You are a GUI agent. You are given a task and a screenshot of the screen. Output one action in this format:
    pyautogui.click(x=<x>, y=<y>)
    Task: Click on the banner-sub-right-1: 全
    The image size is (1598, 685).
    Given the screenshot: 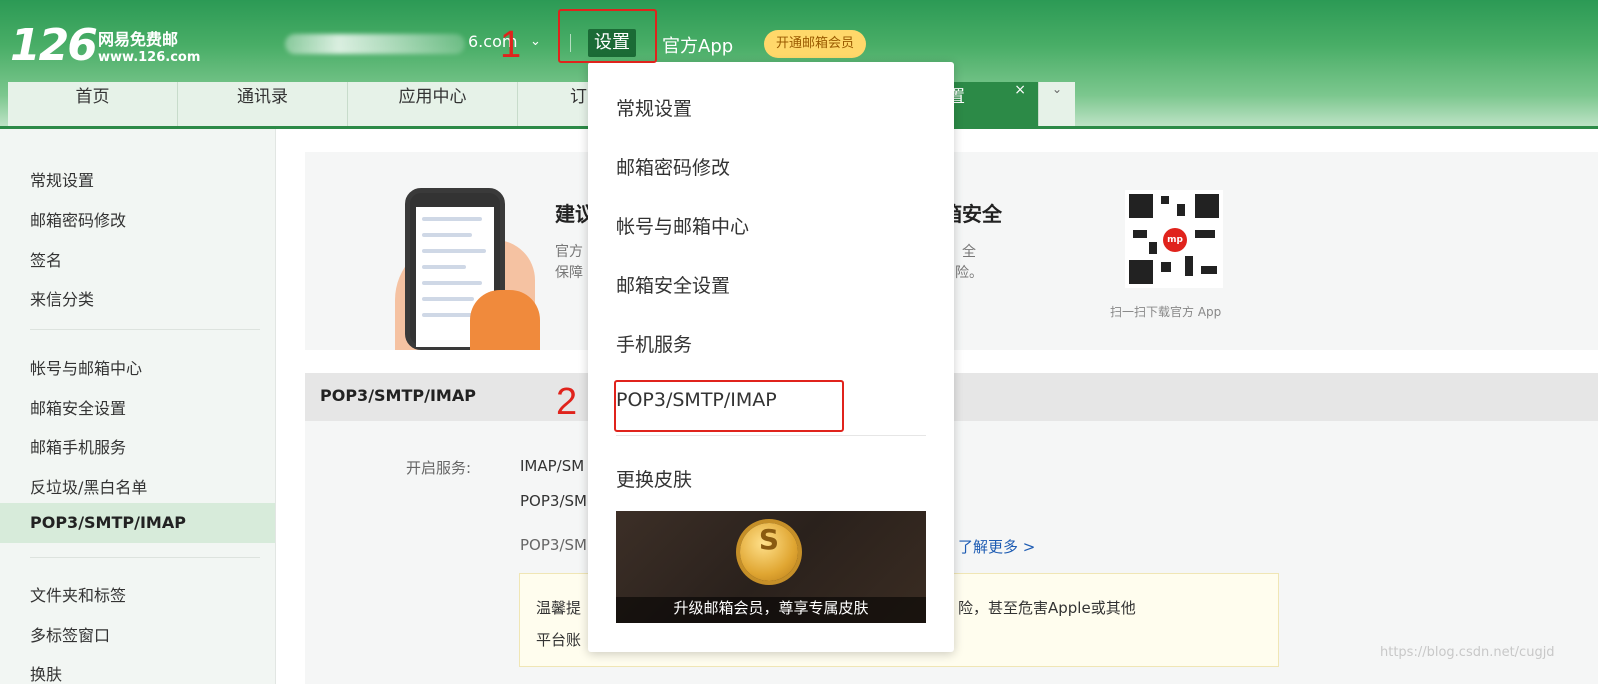 What is the action you would take?
    pyautogui.click(x=969, y=252)
    